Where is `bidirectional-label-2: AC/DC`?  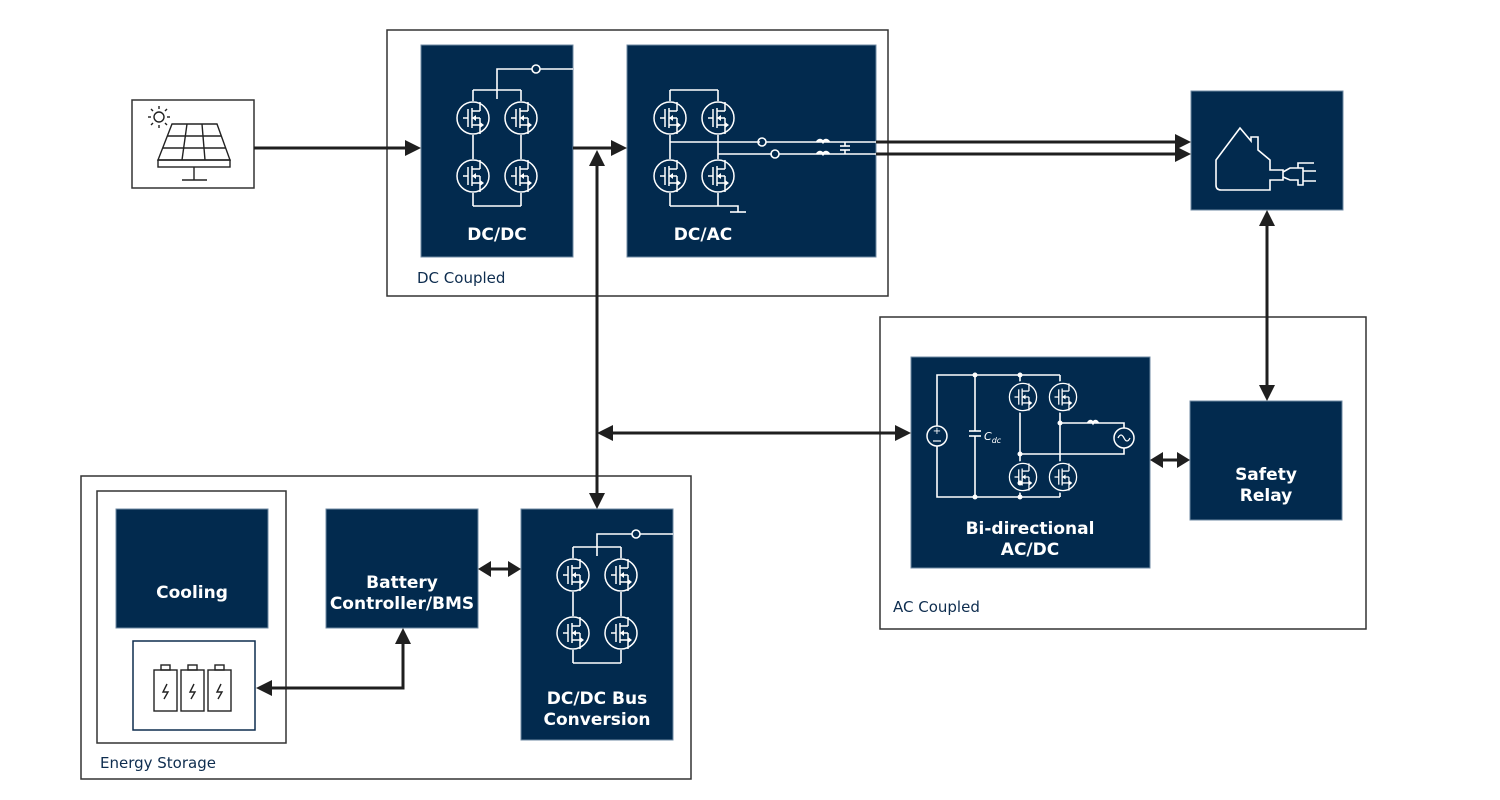 bidirectional-label-2: AC/DC is located at coordinates (1030, 550).